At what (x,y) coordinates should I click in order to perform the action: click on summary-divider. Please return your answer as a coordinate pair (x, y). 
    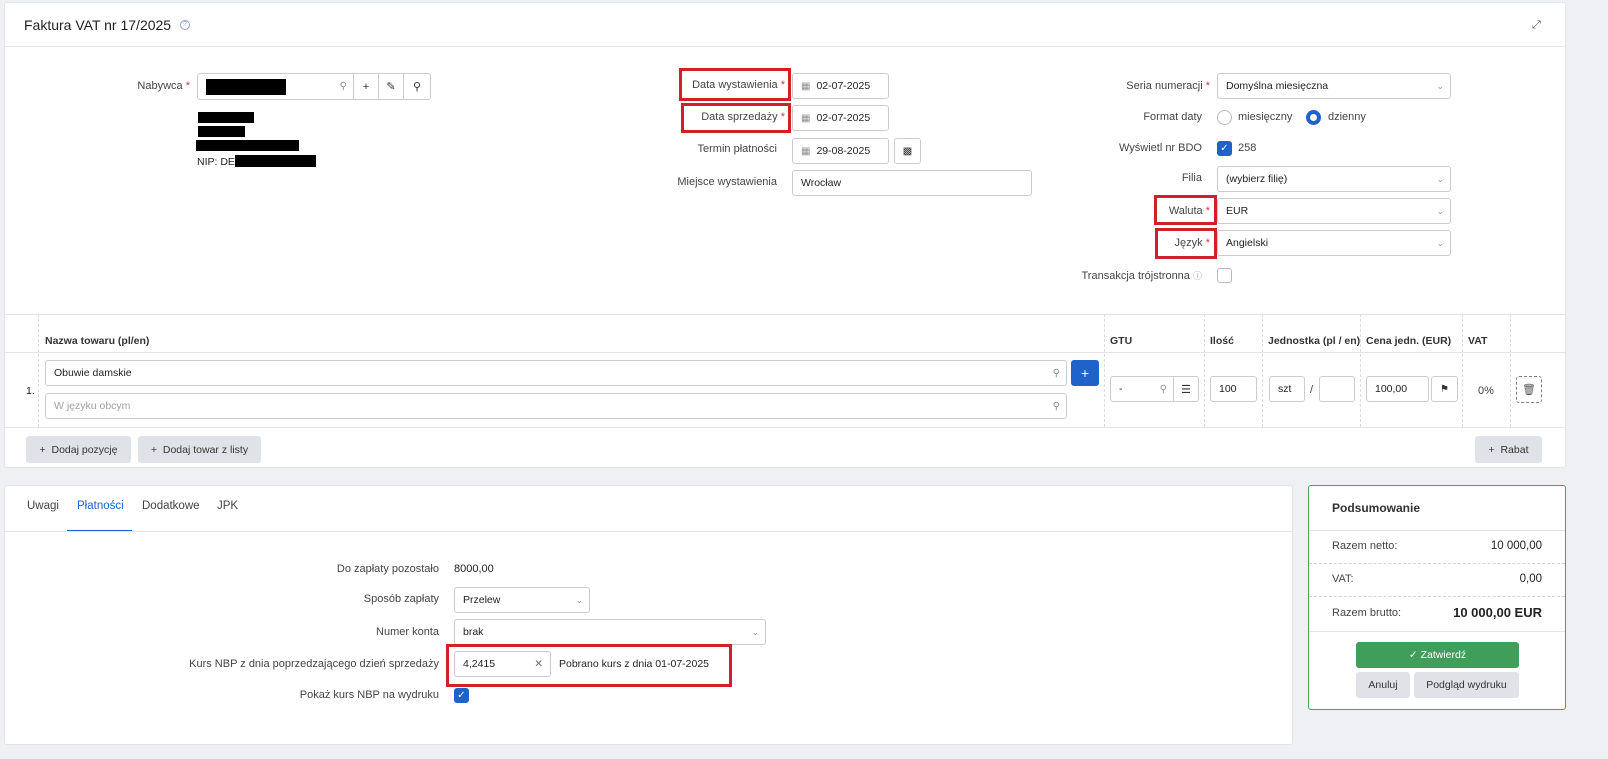
    Looking at the image, I should click on (1437, 631).